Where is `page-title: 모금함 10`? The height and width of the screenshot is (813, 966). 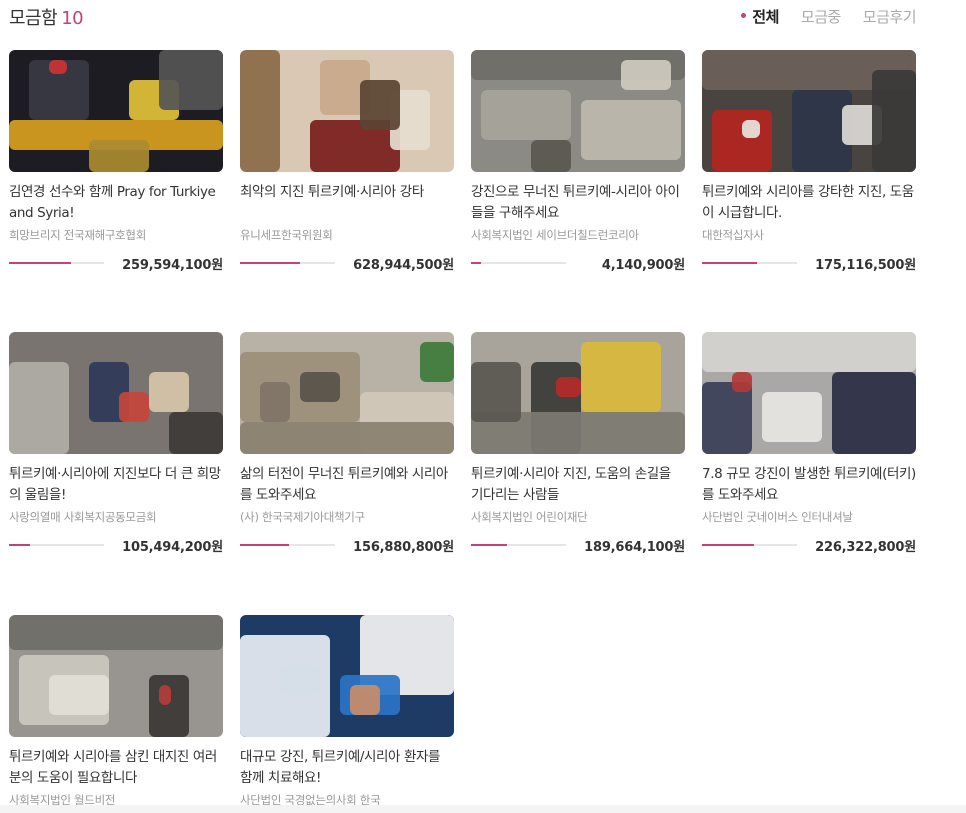 page-title: 모금함 10 is located at coordinates (46, 17).